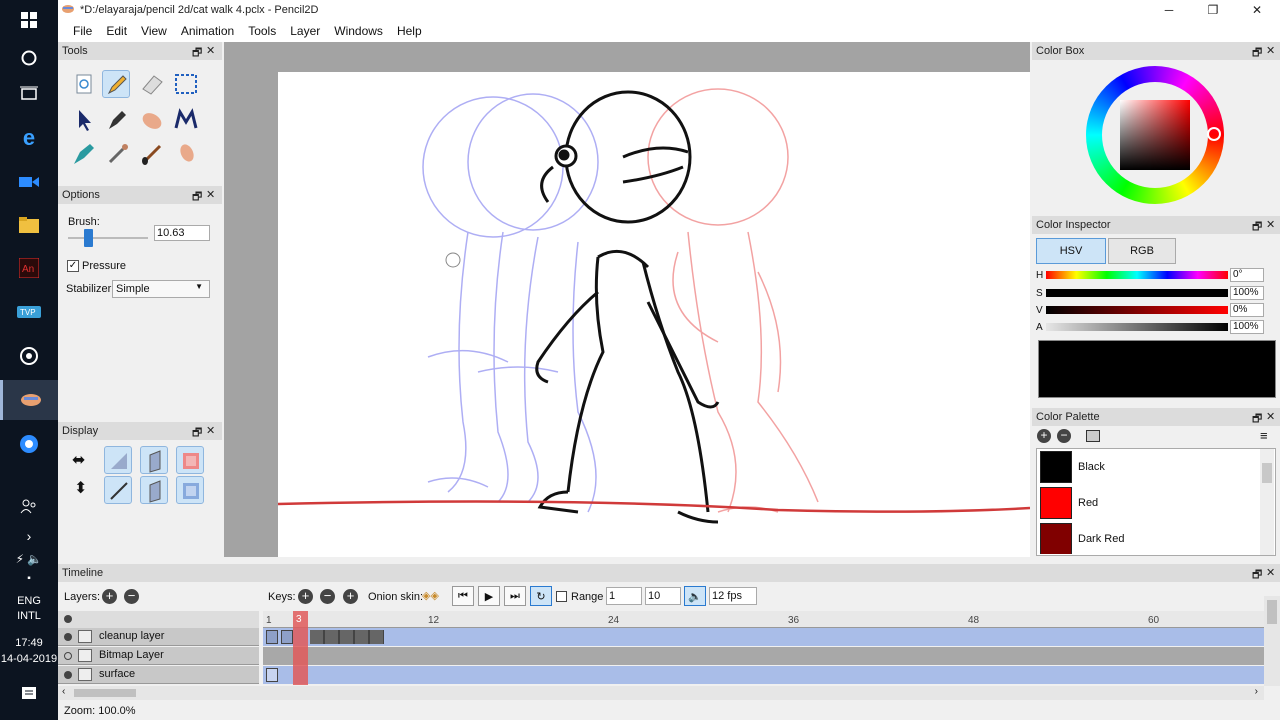 The height and width of the screenshot is (720, 1280). Describe the element at coordinates (186, 120) in the screenshot. I see `smudge-tool-icon` at that location.